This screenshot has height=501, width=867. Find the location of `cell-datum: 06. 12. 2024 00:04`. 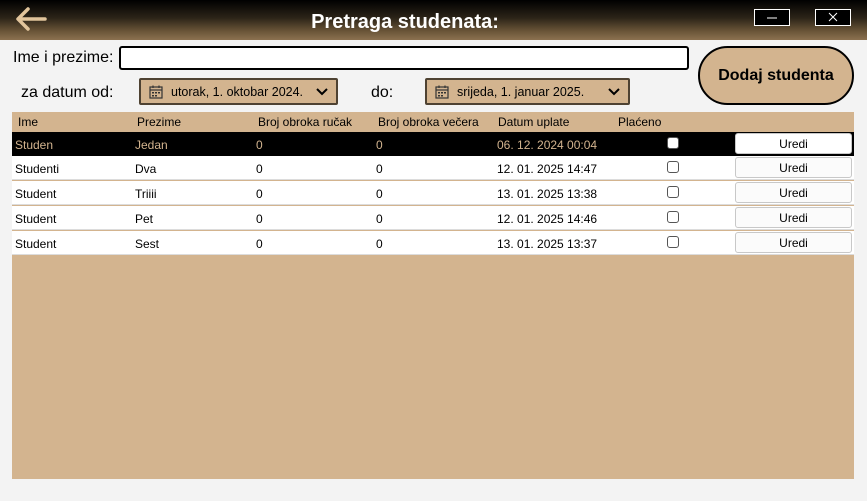

cell-datum: 06. 12. 2024 00:04 is located at coordinates (547, 145).